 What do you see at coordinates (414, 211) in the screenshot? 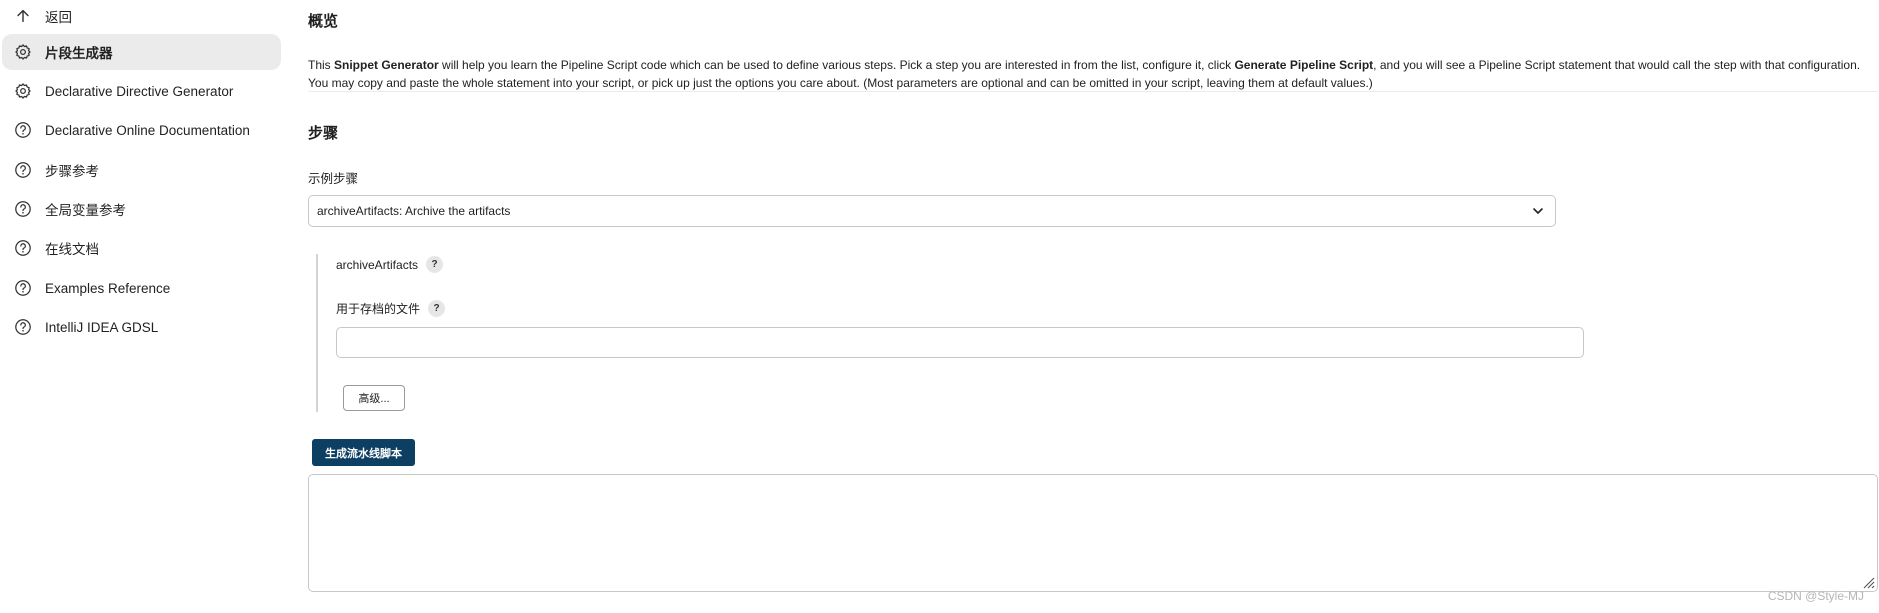
I see `sample-step-selected-value: archiveArtifacts: Archive the artifacts` at bounding box center [414, 211].